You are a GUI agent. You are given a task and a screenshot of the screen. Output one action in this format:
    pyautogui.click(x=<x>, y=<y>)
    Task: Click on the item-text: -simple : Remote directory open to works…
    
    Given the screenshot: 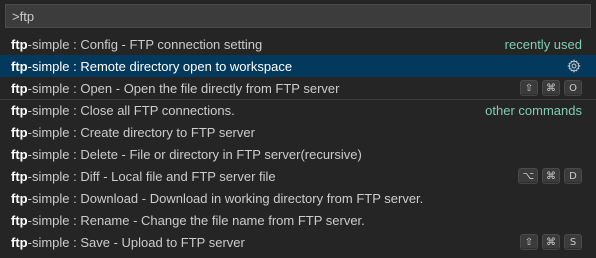 What is the action you would take?
    pyautogui.click(x=160, y=66)
    